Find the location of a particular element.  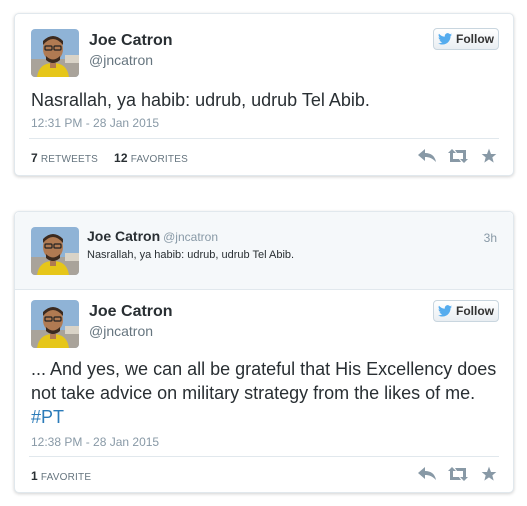

retweets-stat: 7 RETWEETS is located at coordinates (64, 158).